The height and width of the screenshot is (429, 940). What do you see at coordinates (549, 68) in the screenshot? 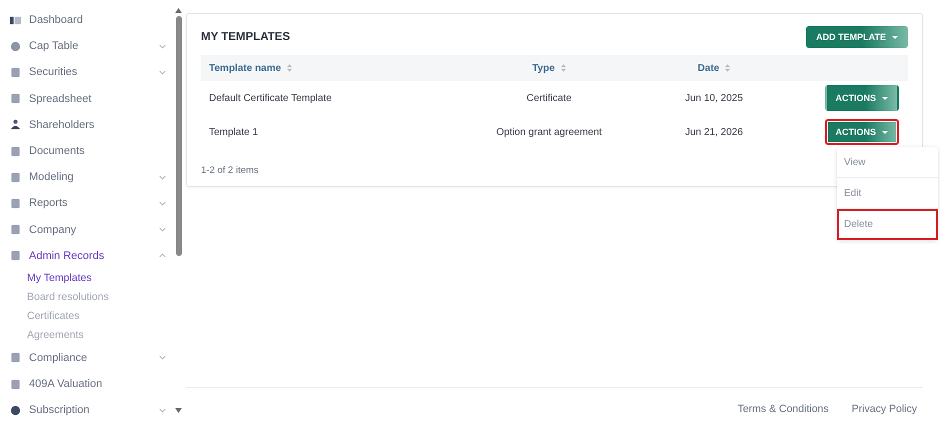
I see `column-header: Type` at bounding box center [549, 68].